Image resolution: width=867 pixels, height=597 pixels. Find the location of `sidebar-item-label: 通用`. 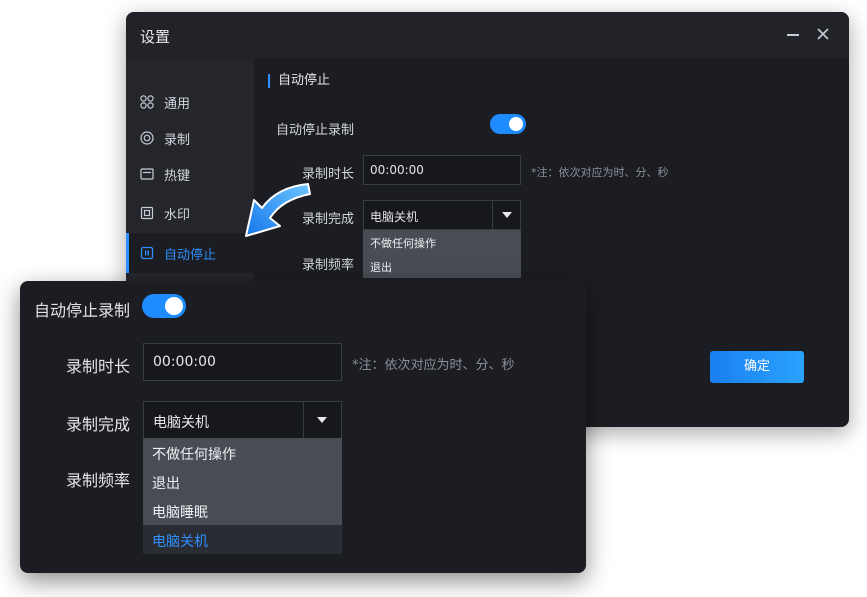

sidebar-item-label: 通用 is located at coordinates (177, 104).